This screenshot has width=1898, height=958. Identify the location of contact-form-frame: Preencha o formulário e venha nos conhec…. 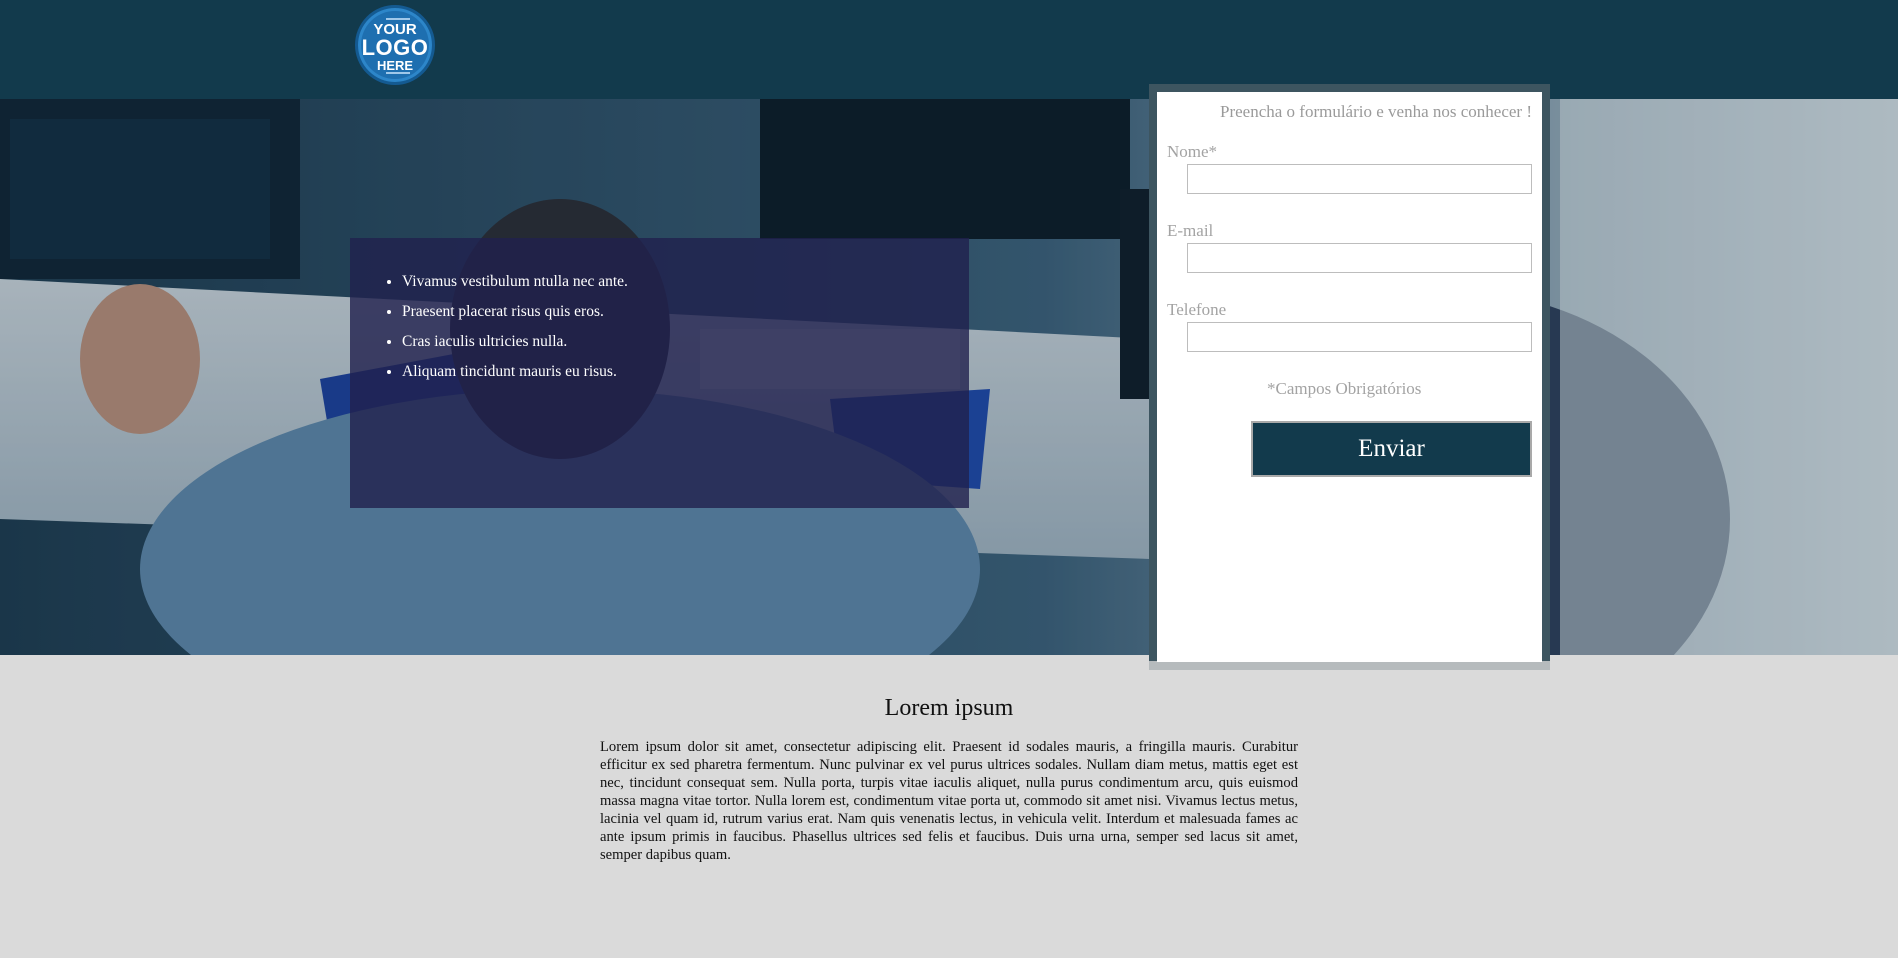
(1349, 377).